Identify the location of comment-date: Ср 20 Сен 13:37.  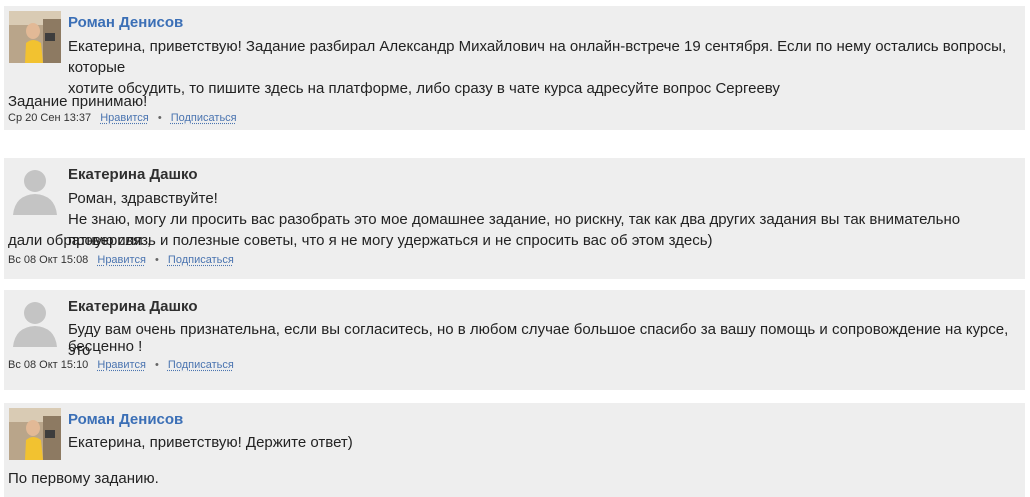
(50, 118).